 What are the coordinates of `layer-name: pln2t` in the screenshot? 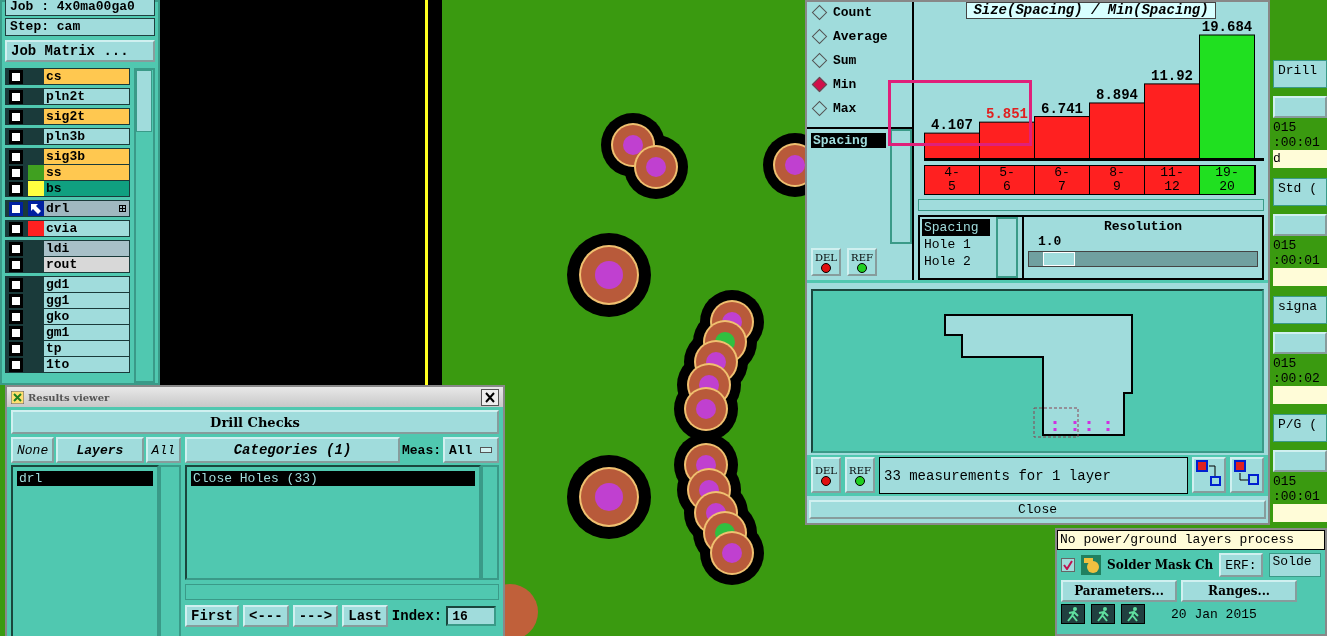 It's located at (86, 96).